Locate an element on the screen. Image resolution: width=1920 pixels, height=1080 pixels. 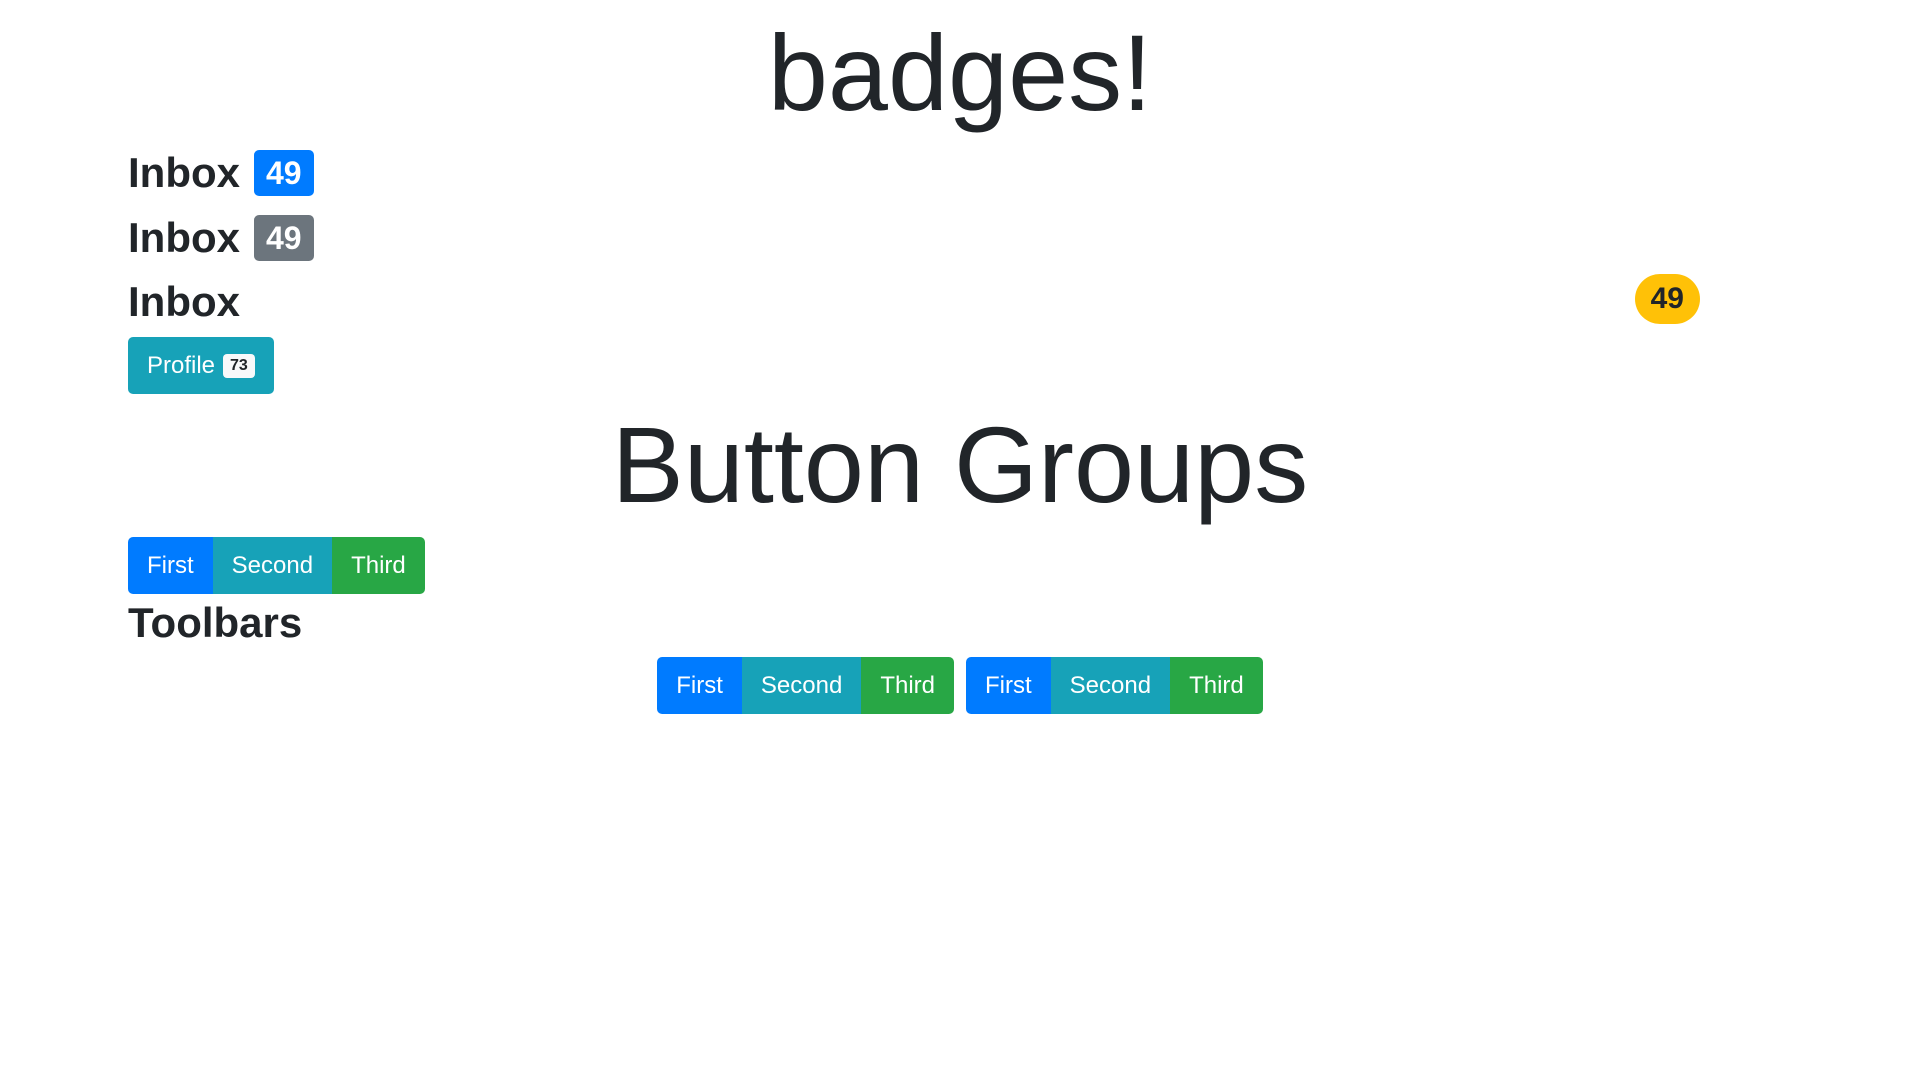
toolbar-group-2: First Second Third is located at coordinates (1114, 685).